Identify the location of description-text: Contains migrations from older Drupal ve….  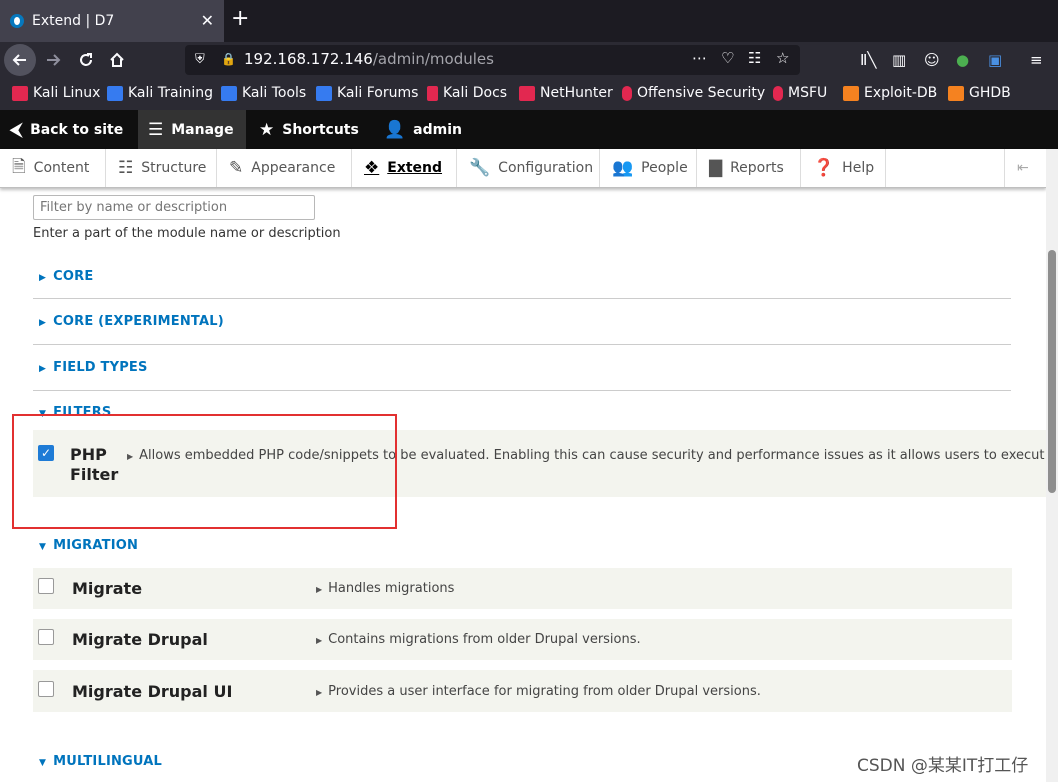
(484, 639).